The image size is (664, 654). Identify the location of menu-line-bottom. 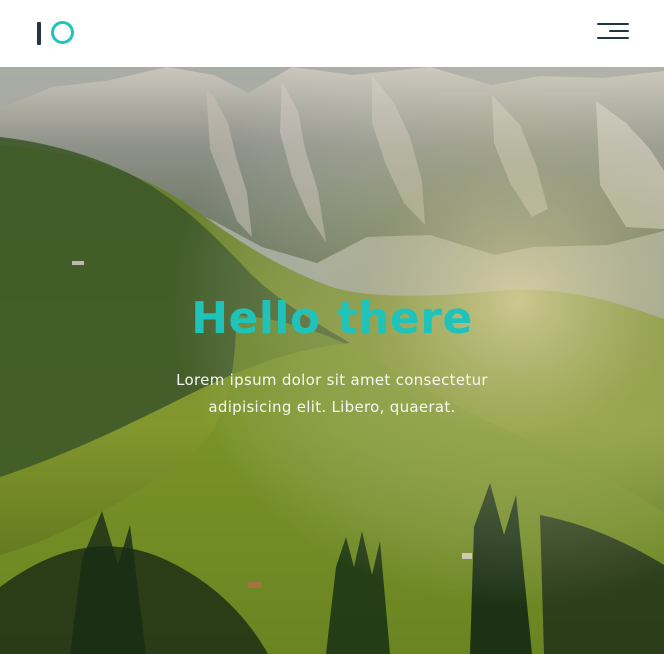
(613, 38).